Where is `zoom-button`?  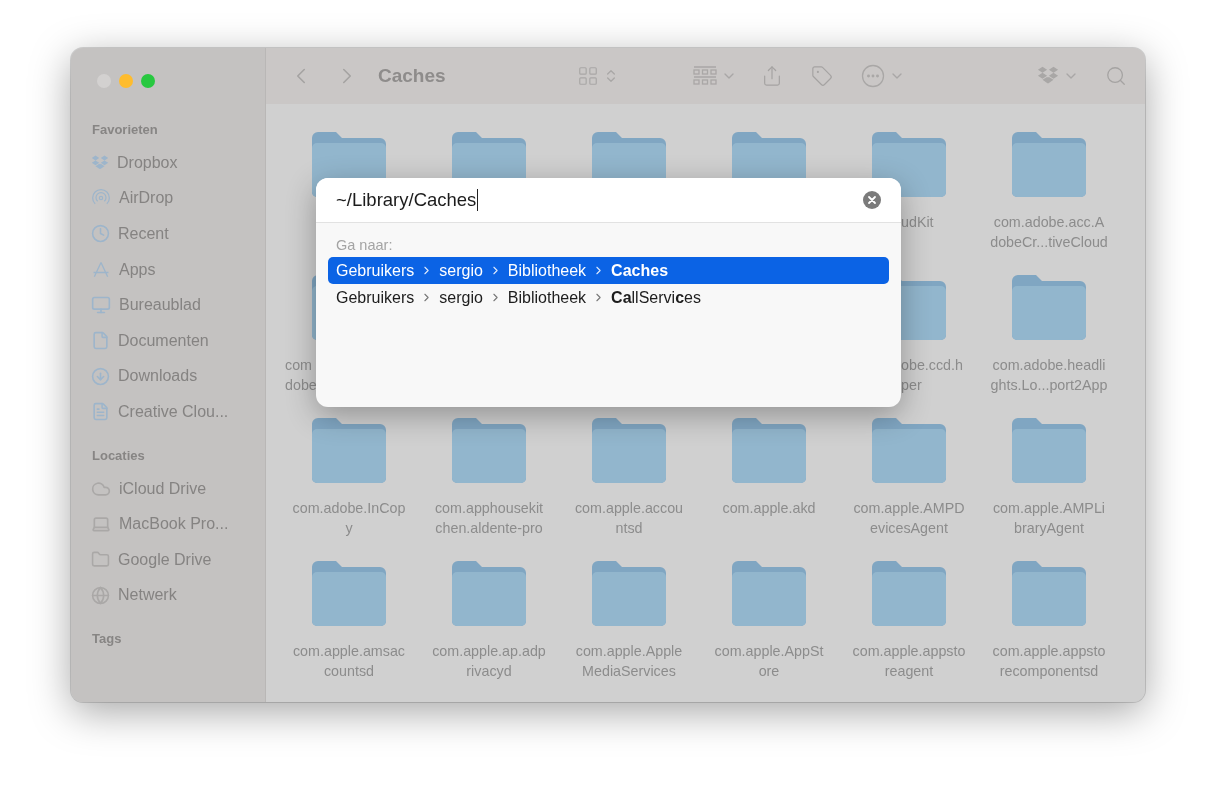
zoom-button is located at coordinates (148, 81).